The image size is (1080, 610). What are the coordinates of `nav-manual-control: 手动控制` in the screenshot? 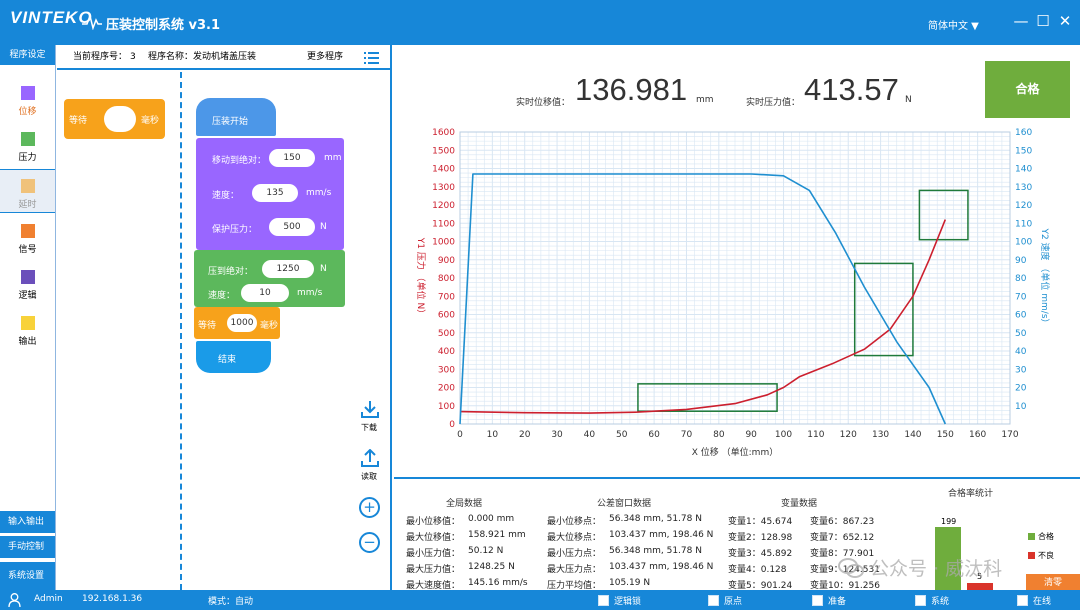 It's located at (27, 547).